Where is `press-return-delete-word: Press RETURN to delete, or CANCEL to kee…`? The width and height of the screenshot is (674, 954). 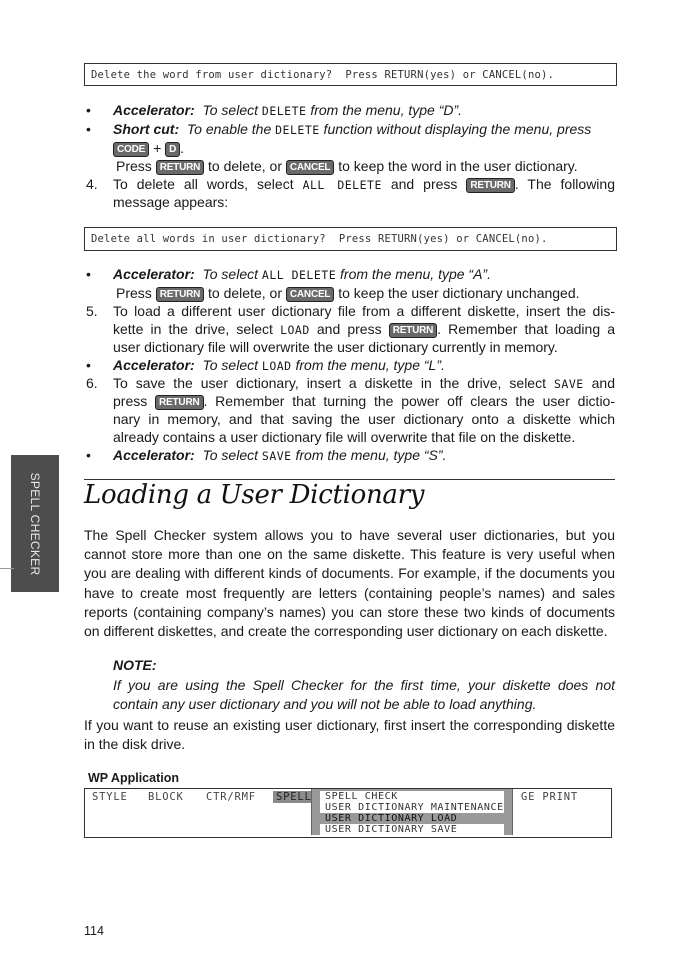 press-return-delete-word: Press RETURN to delete, or CANCEL to kee… is located at coordinates (347, 166).